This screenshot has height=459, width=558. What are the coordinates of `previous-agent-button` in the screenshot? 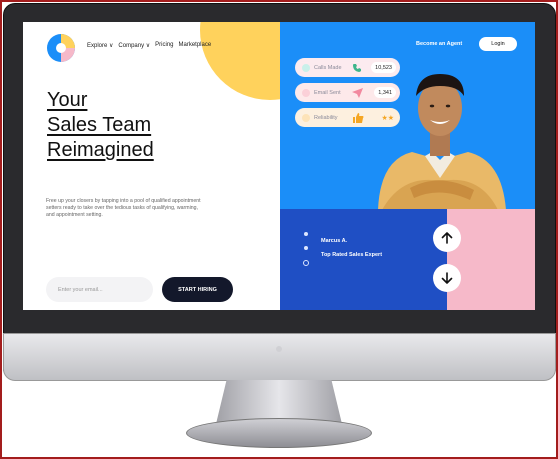 It's located at (447, 238).